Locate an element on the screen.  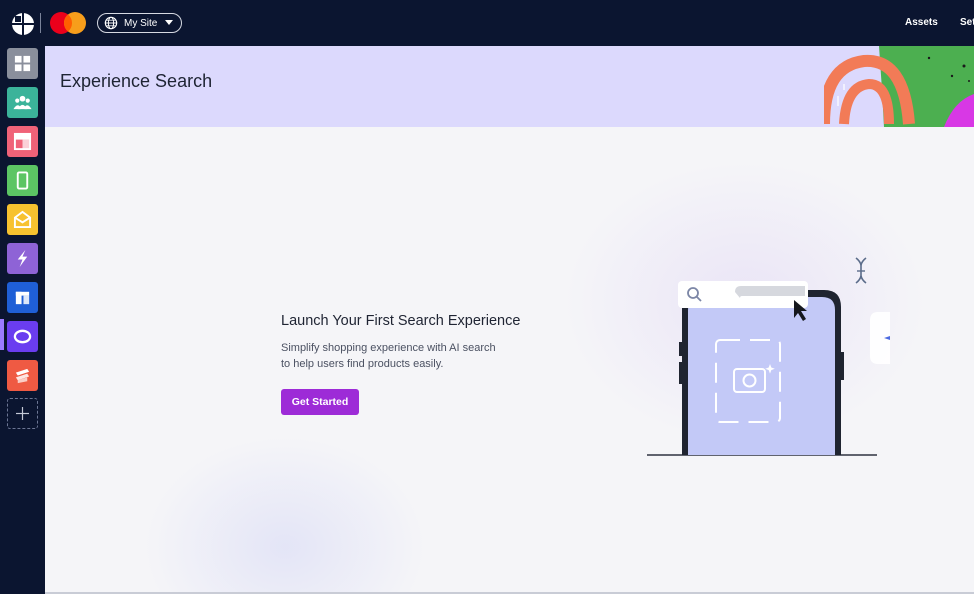
sidebar-item-mobile is located at coordinates (22, 180).